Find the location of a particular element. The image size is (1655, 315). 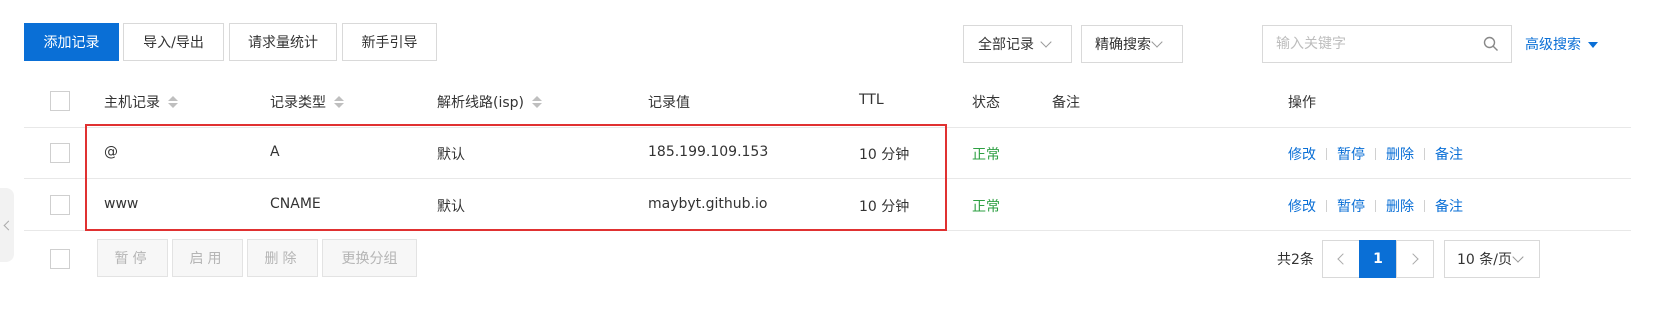

col-header-host: 主机记录 is located at coordinates (141, 102).